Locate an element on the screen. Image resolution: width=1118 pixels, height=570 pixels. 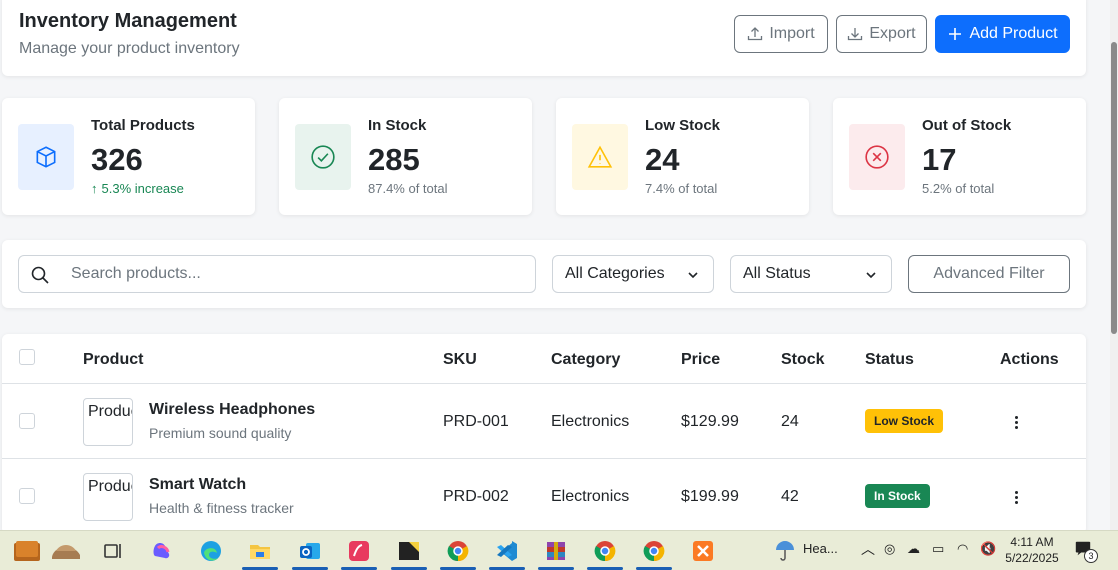
price-cell: $199.99 is located at coordinates (710, 496).